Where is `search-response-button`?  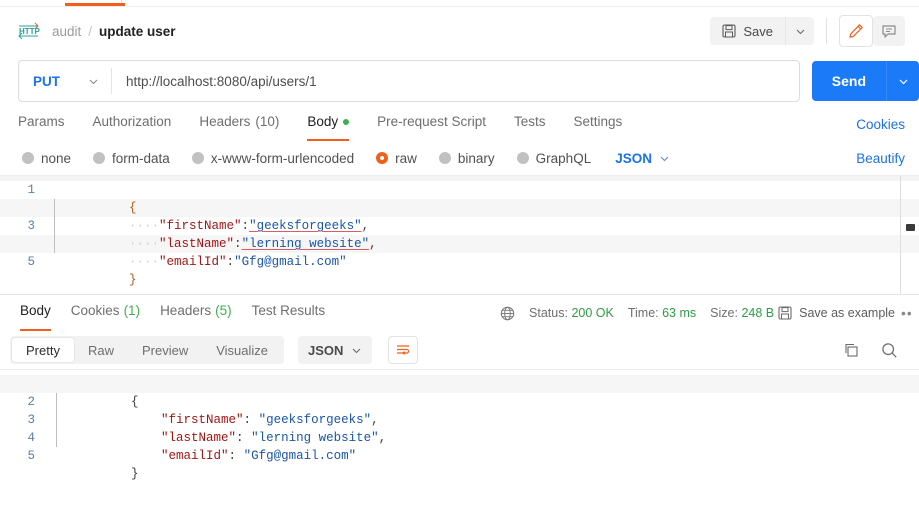
search-response-button is located at coordinates (889, 350).